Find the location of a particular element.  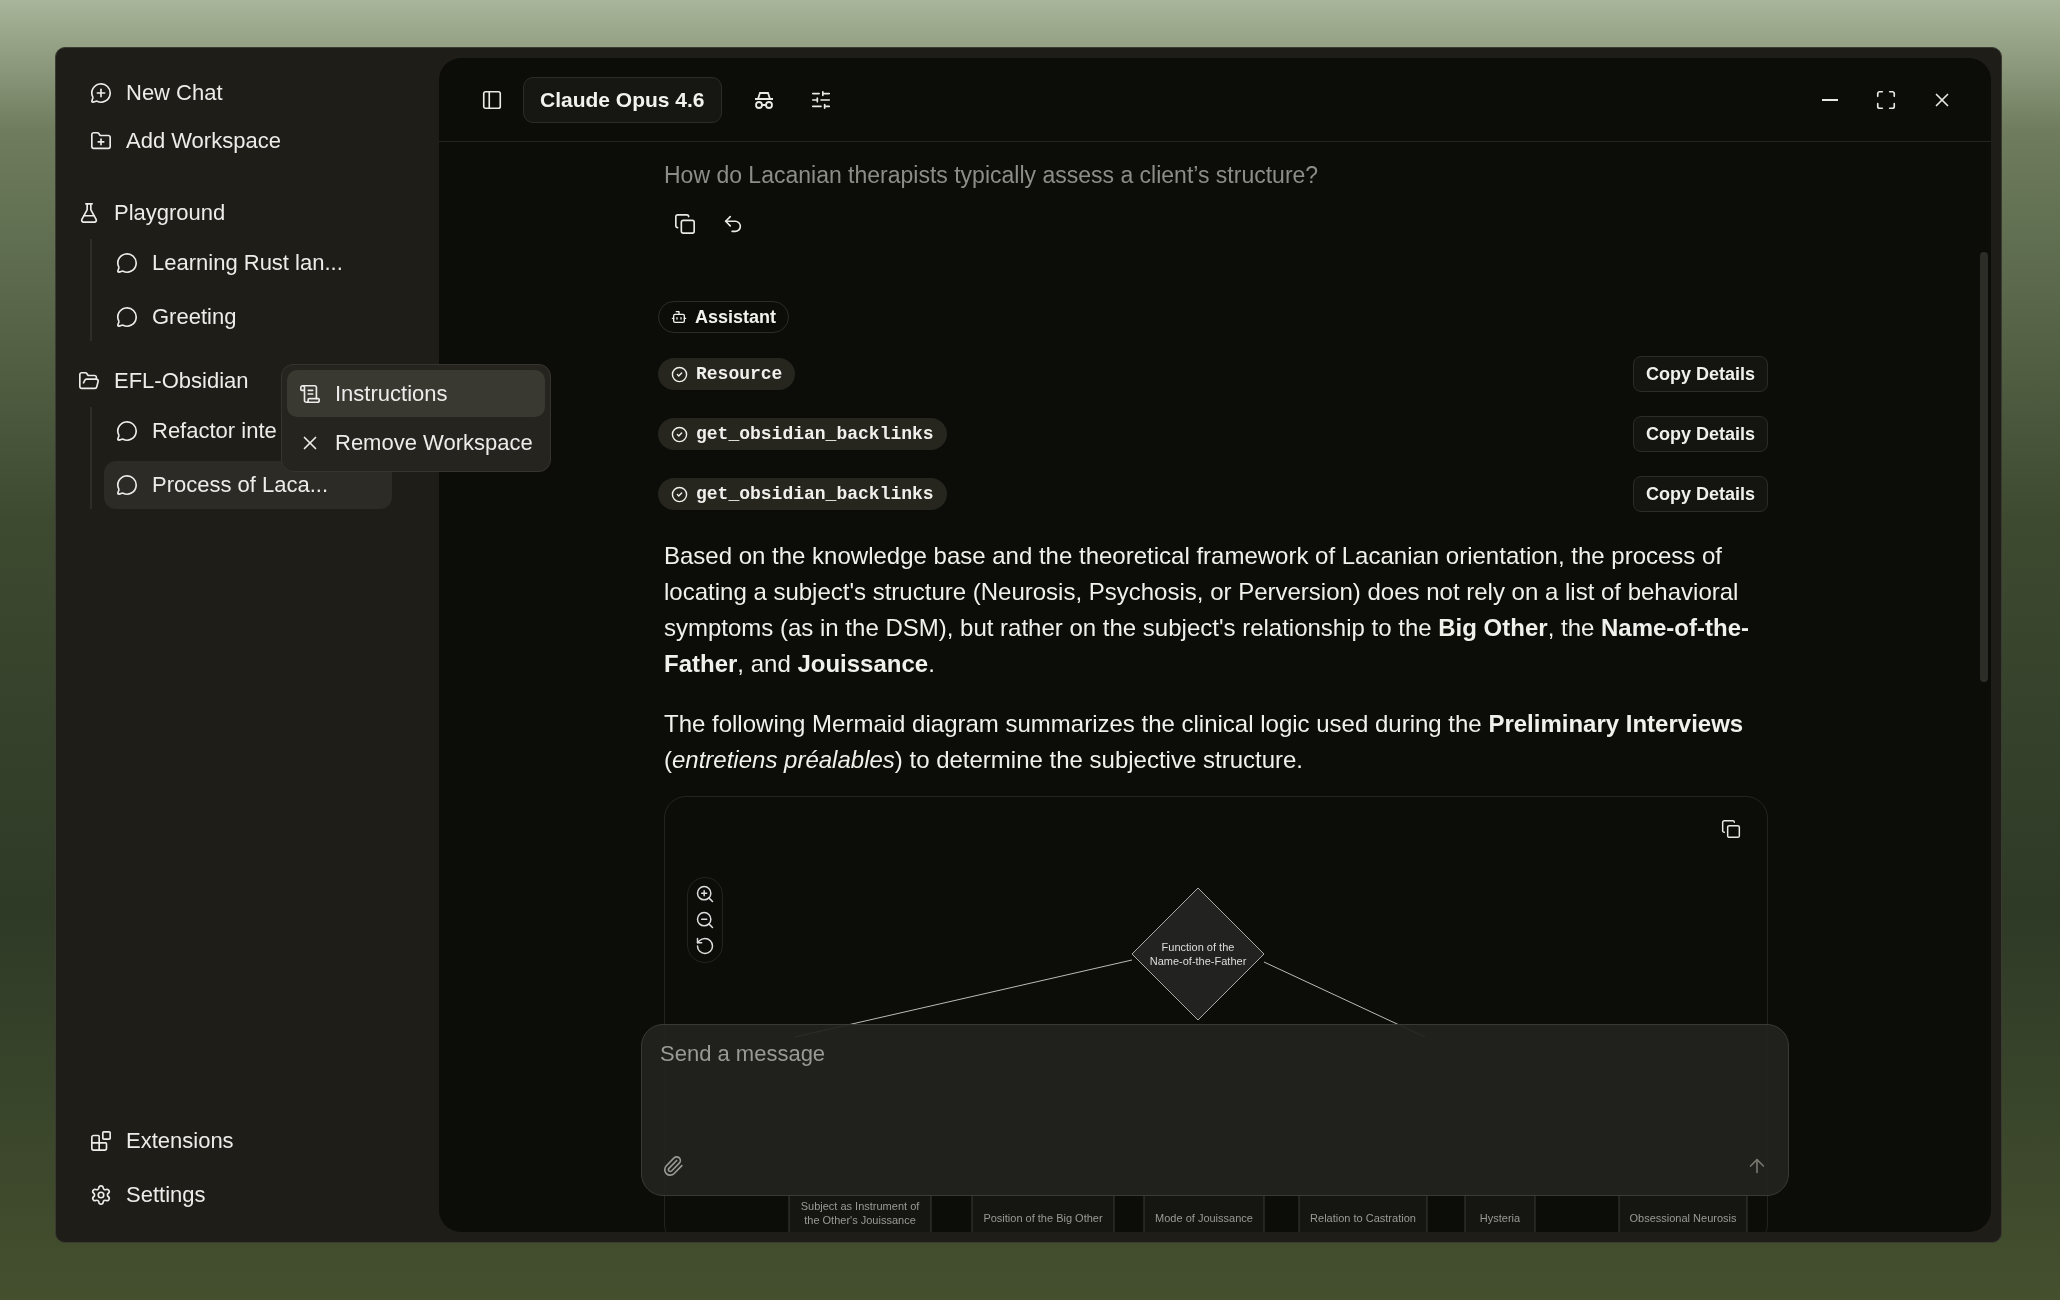

diagram-node: Position of the Big Other is located at coordinates (1043, 1213).